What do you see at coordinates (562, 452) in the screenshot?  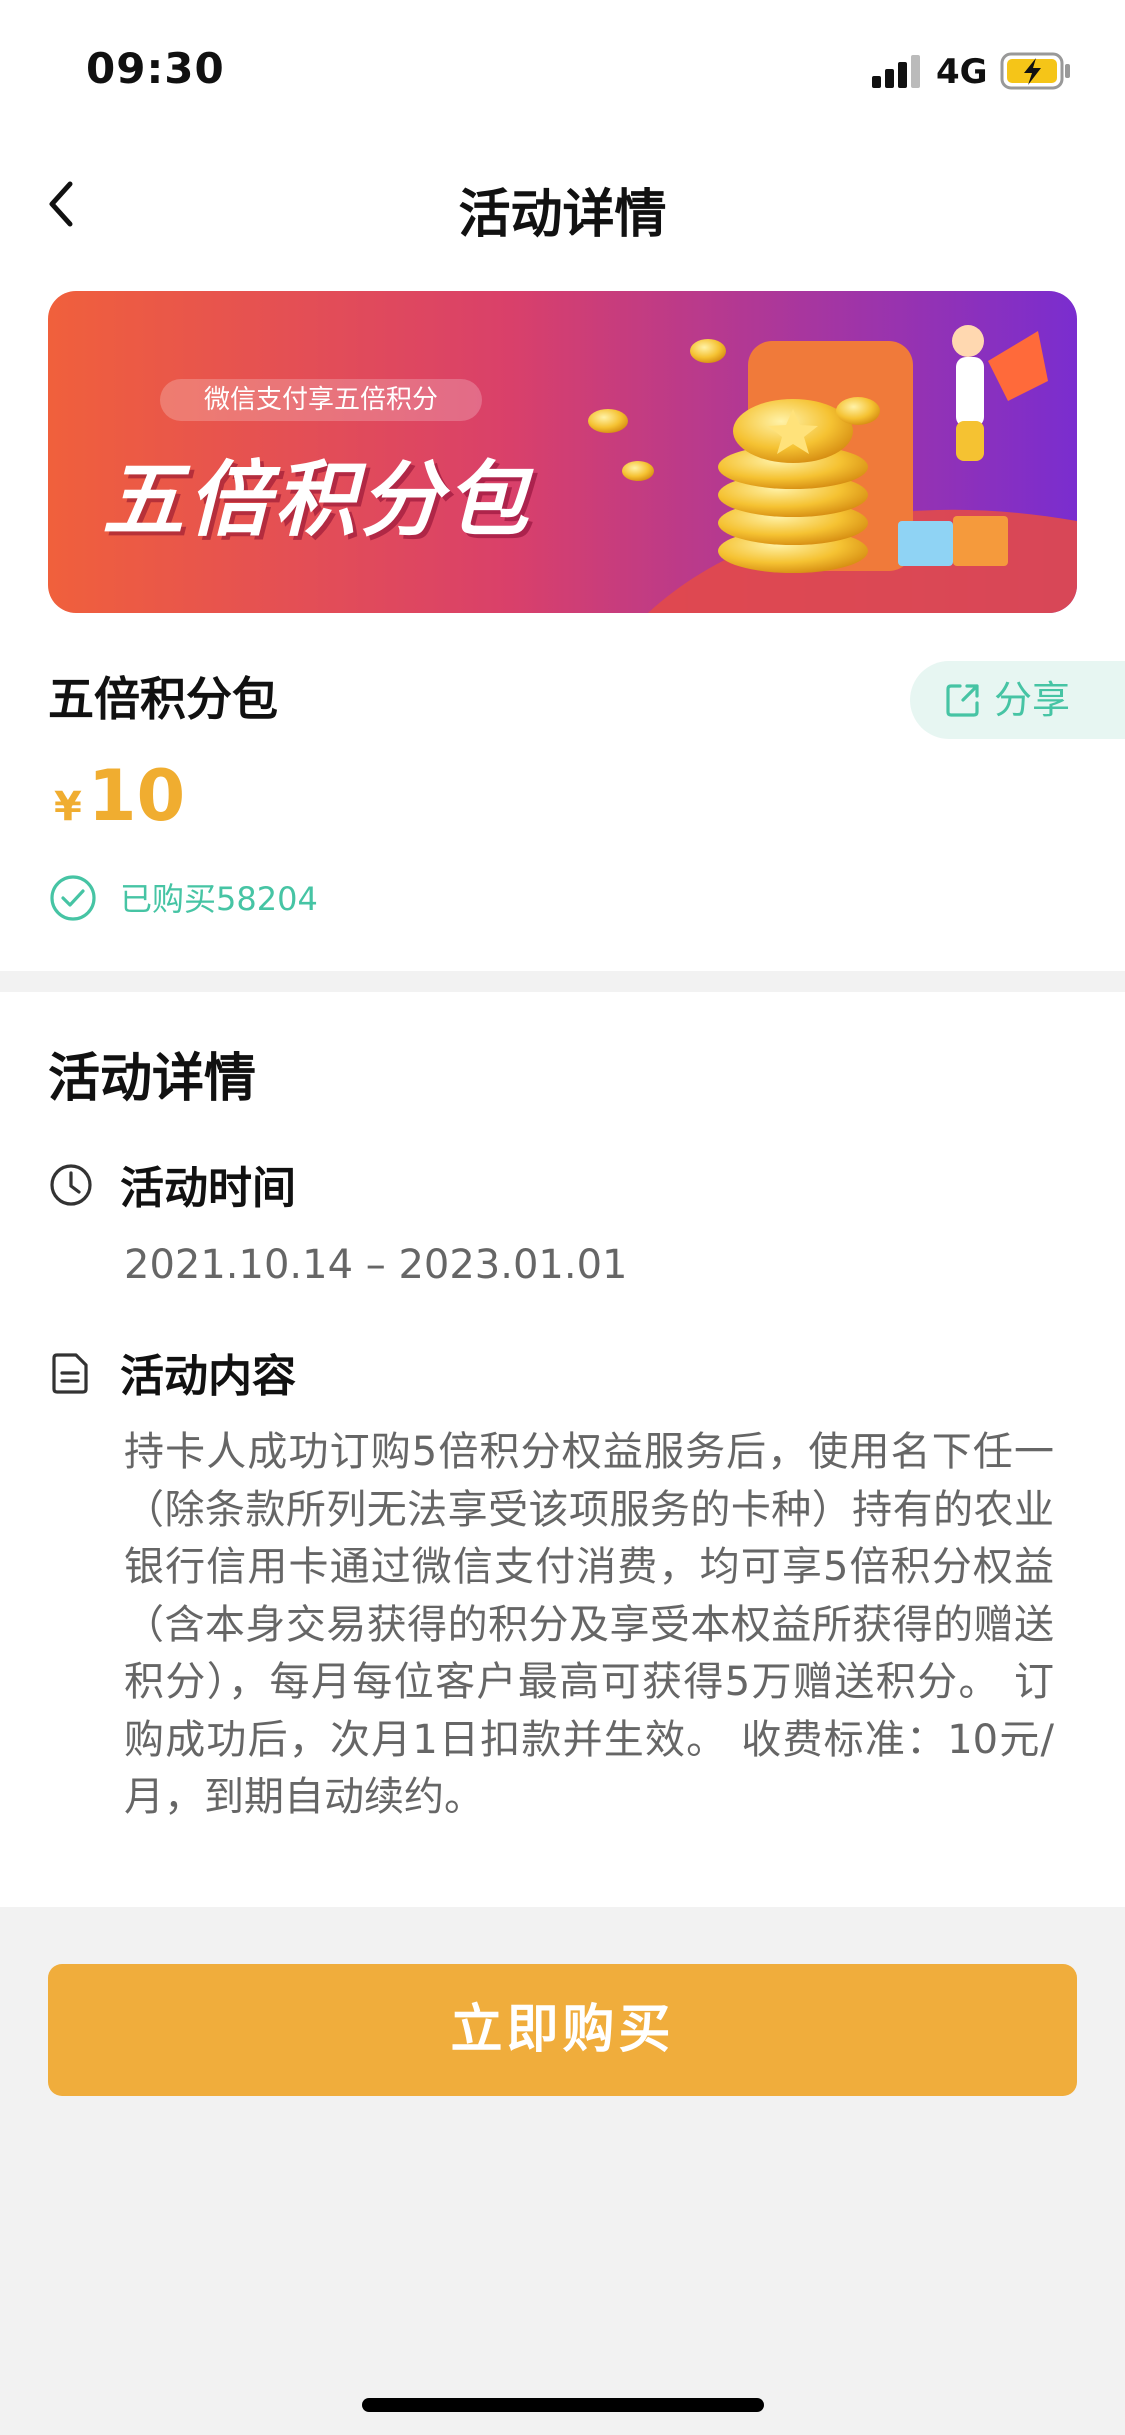 I see `promo-banner: 微信支付享五倍积分 五倍积分包` at bounding box center [562, 452].